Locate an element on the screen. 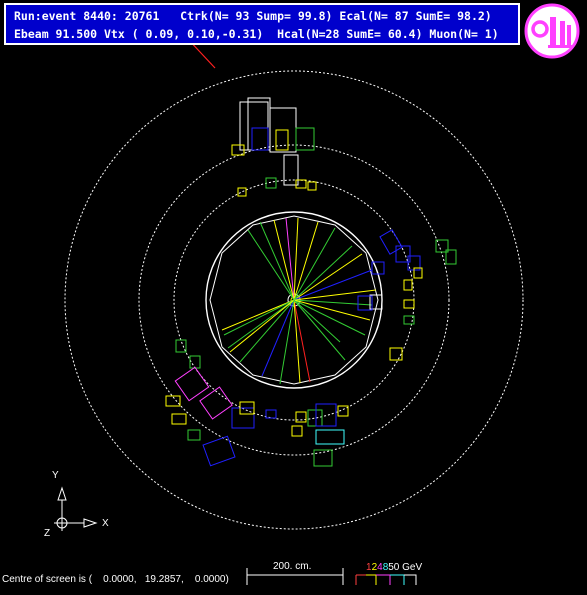 This screenshot has width=587, height=595. energy-scale-label: 124850 GeV is located at coordinates (394, 567).